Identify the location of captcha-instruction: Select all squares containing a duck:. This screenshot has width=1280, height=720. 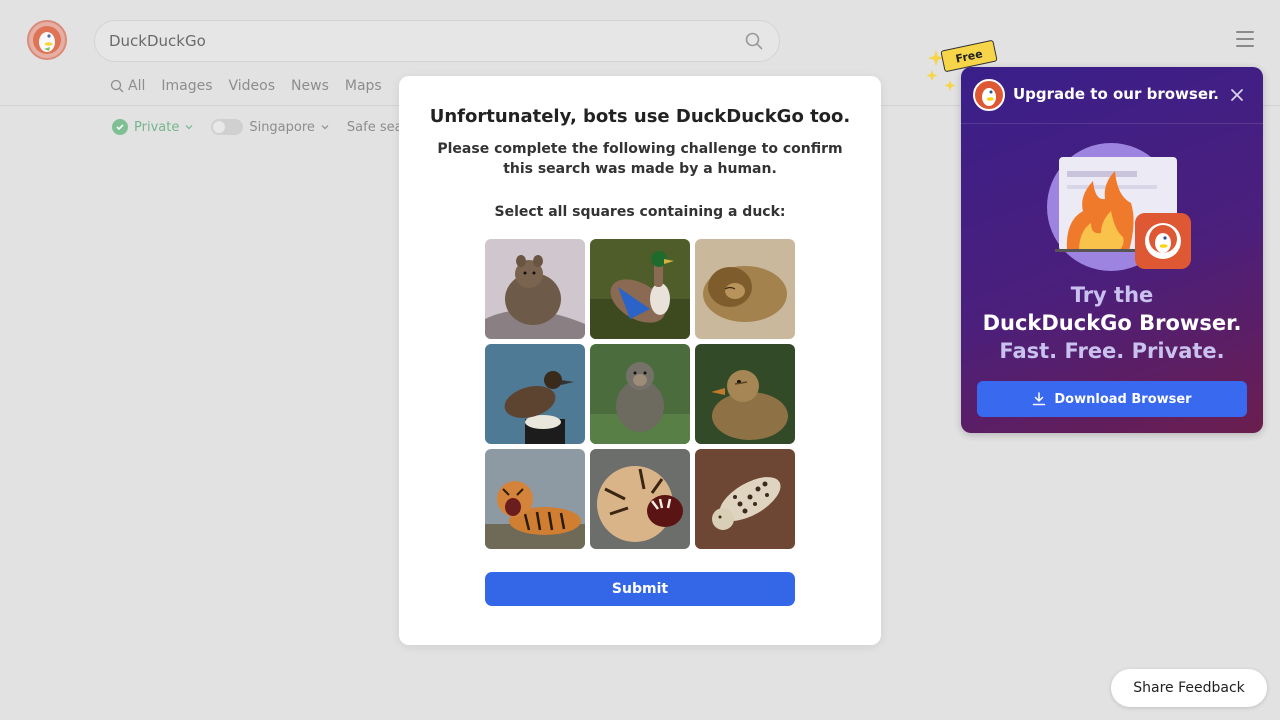
(640, 212).